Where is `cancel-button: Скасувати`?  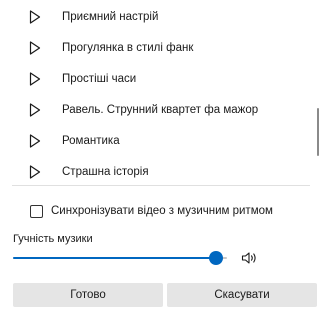 cancel-button: Скасувати is located at coordinates (242, 295).